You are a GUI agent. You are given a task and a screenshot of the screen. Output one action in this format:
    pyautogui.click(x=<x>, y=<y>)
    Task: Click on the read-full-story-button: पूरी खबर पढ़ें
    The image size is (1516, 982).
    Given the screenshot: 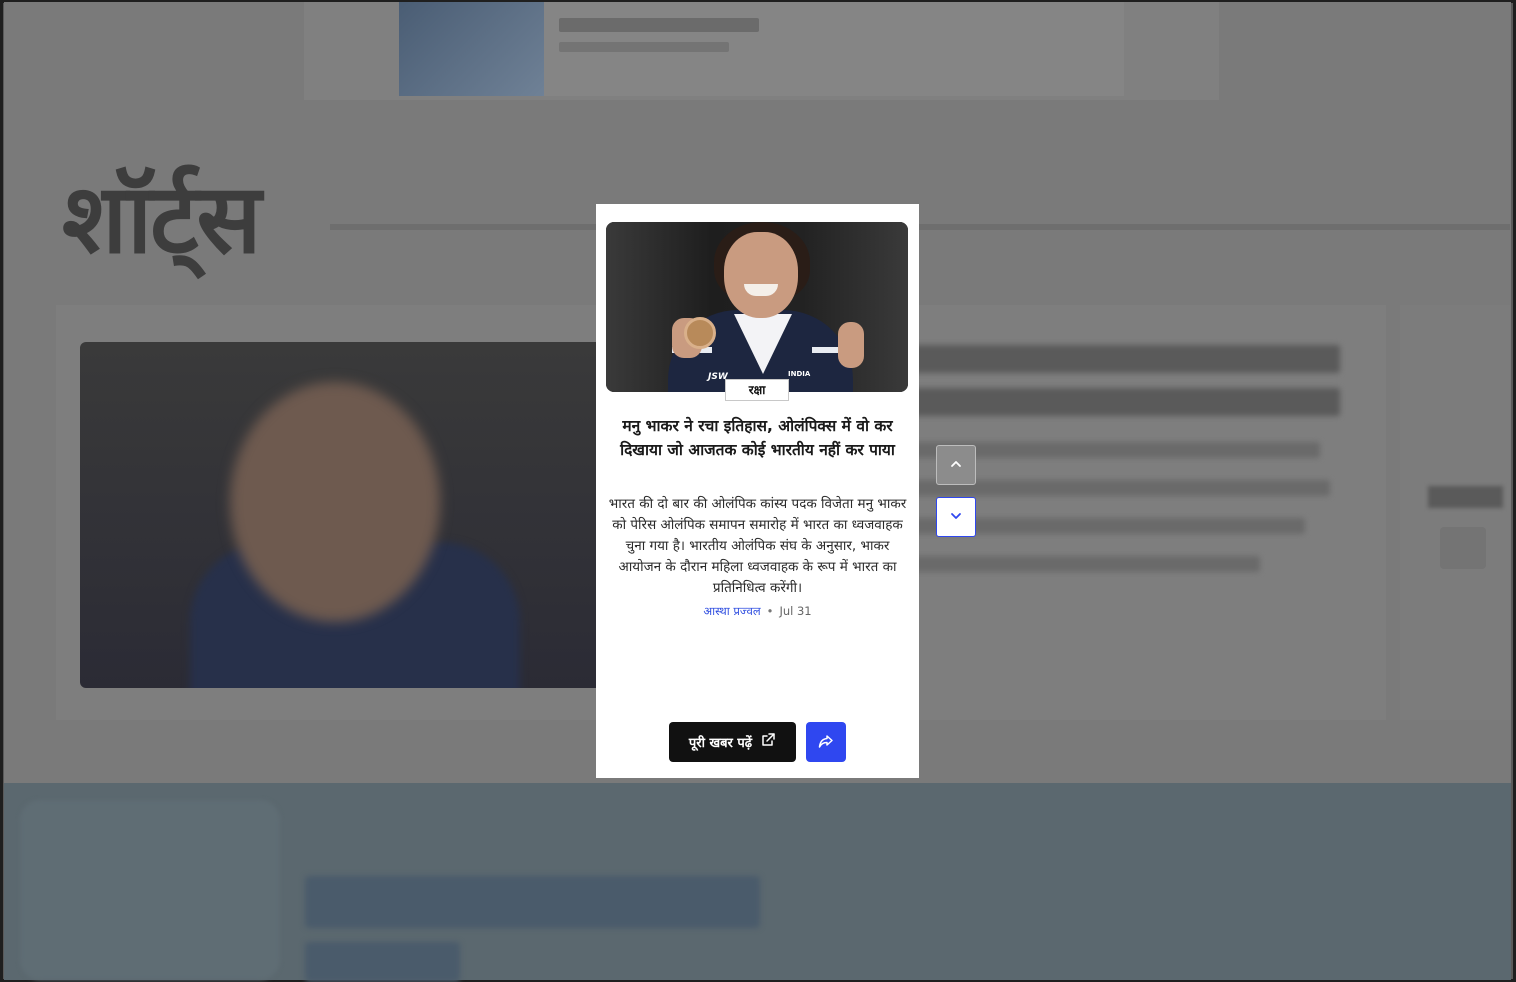 What is the action you would take?
    pyautogui.click(x=732, y=742)
    